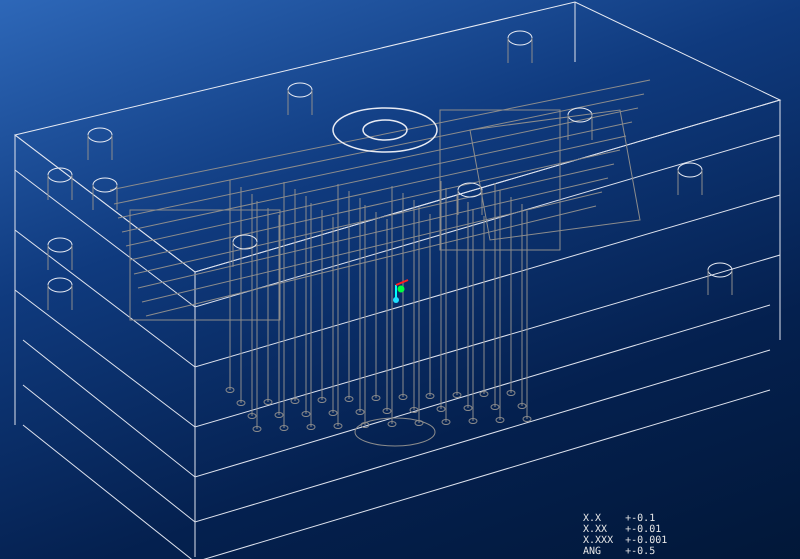  I want to click on tolerance-value: +-0.01, so click(643, 529).